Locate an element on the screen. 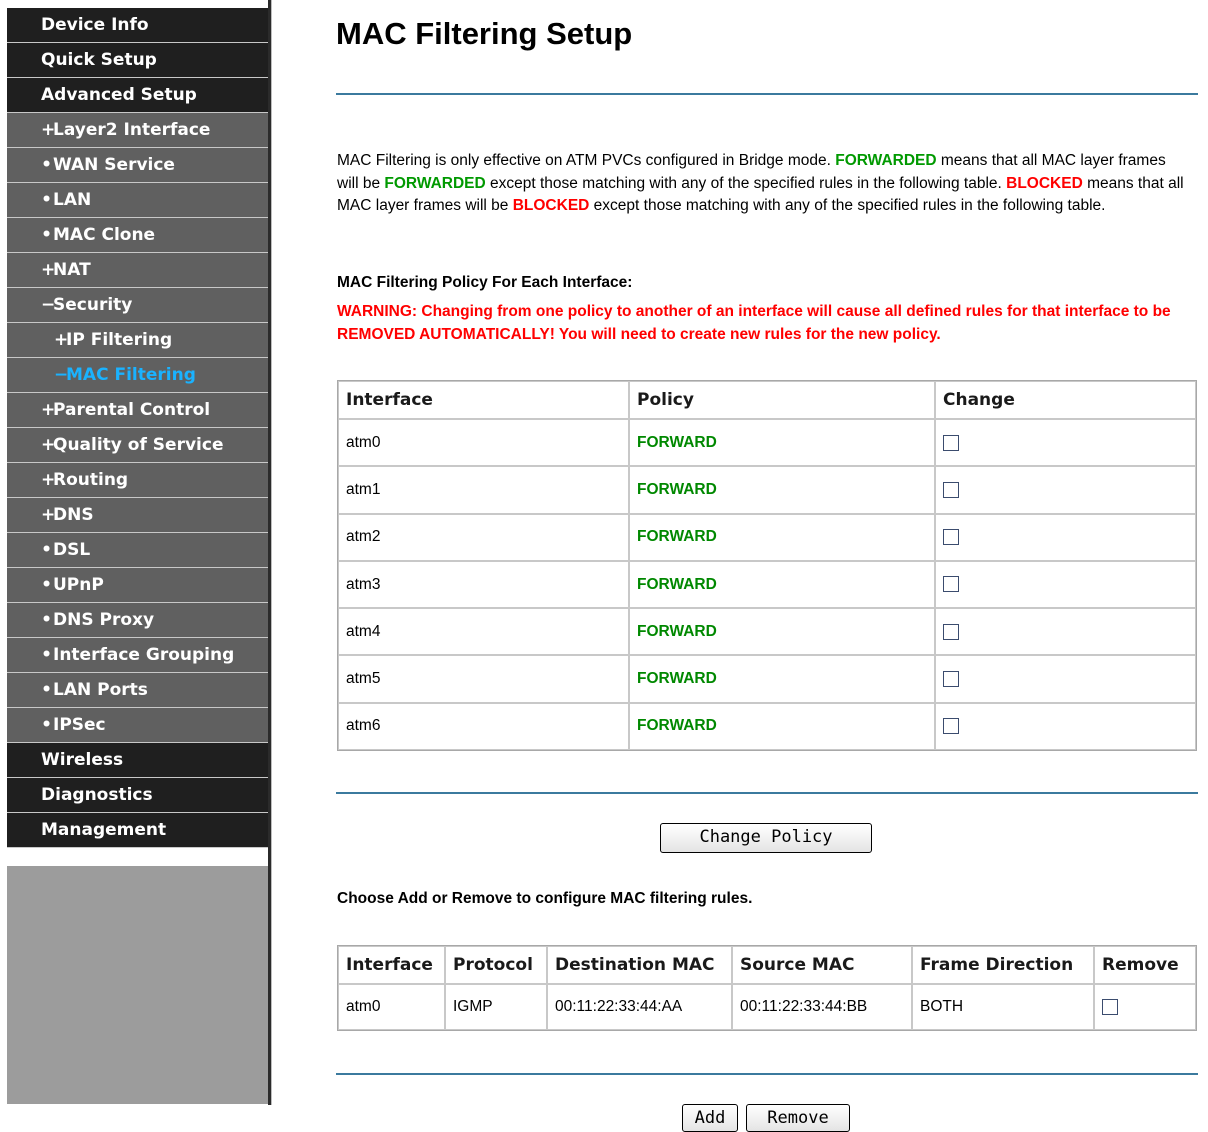 The image size is (1208, 1132). sidebar-item-routing: +Routing is located at coordinates (137, 480).